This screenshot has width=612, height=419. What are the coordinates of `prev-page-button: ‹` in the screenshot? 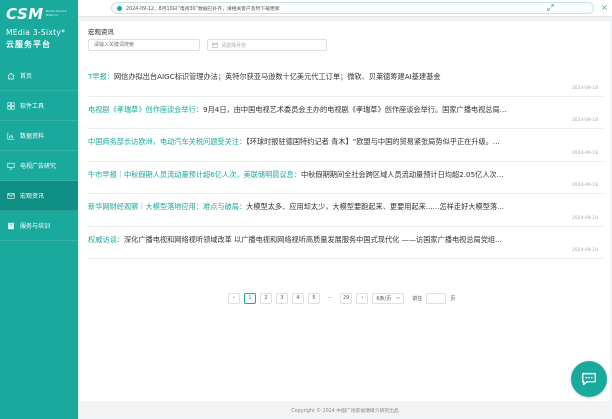 It's located at (234, 298).